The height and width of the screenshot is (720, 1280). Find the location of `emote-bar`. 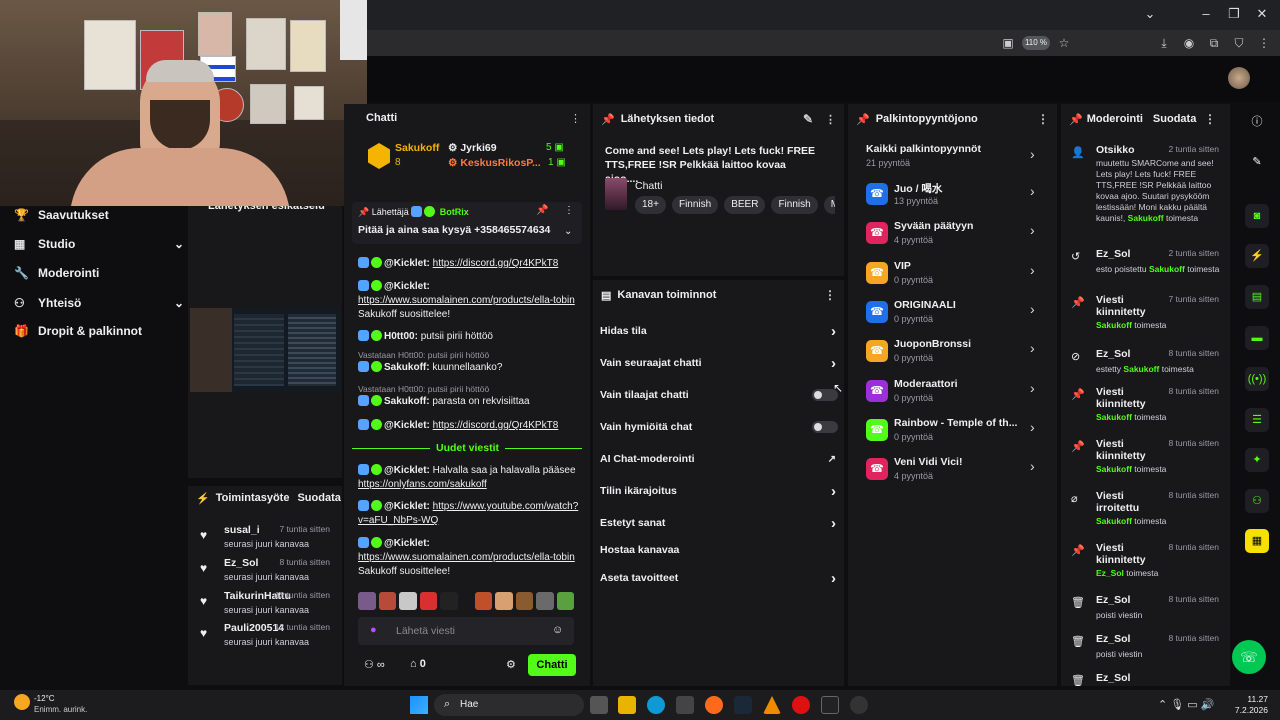

emote-bar is located at coordinates (466, 602).